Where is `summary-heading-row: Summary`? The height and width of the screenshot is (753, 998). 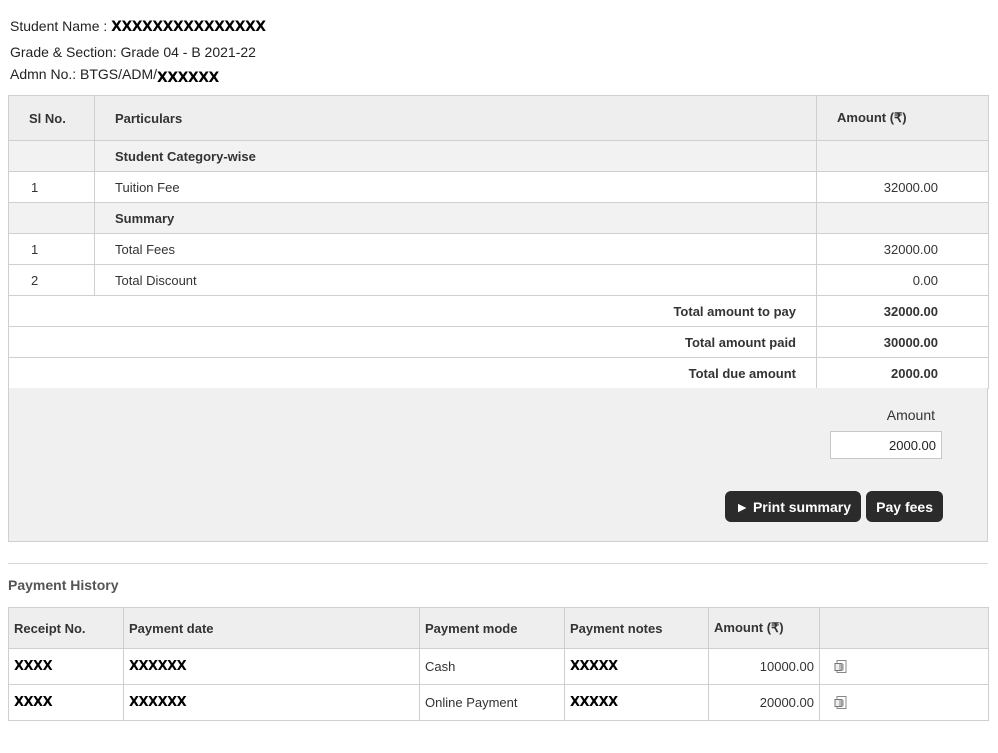
summary-heading-row: Summary is located at coordinates (498, 218).